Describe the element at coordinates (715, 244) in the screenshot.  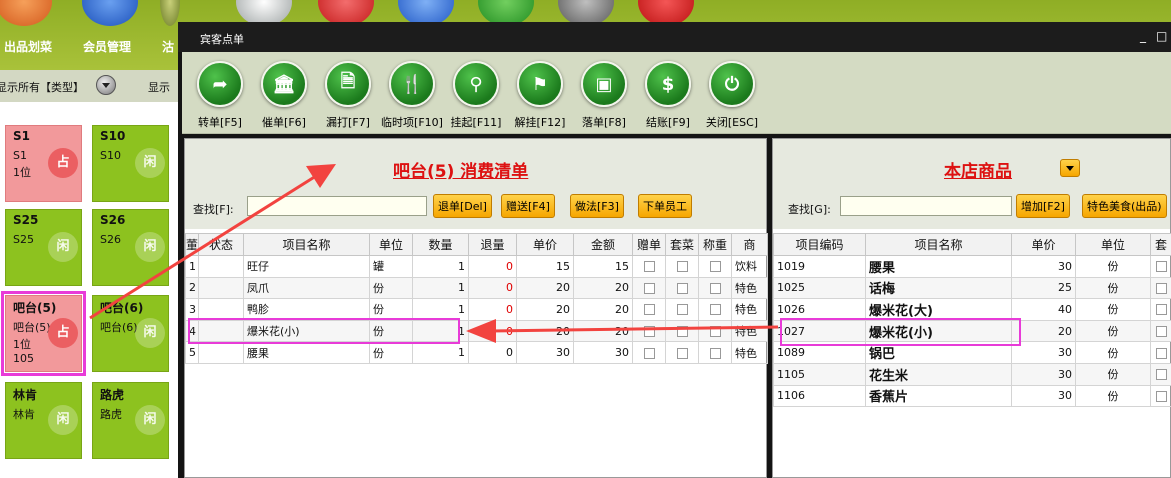
I see `col-header: 称重` at that location.